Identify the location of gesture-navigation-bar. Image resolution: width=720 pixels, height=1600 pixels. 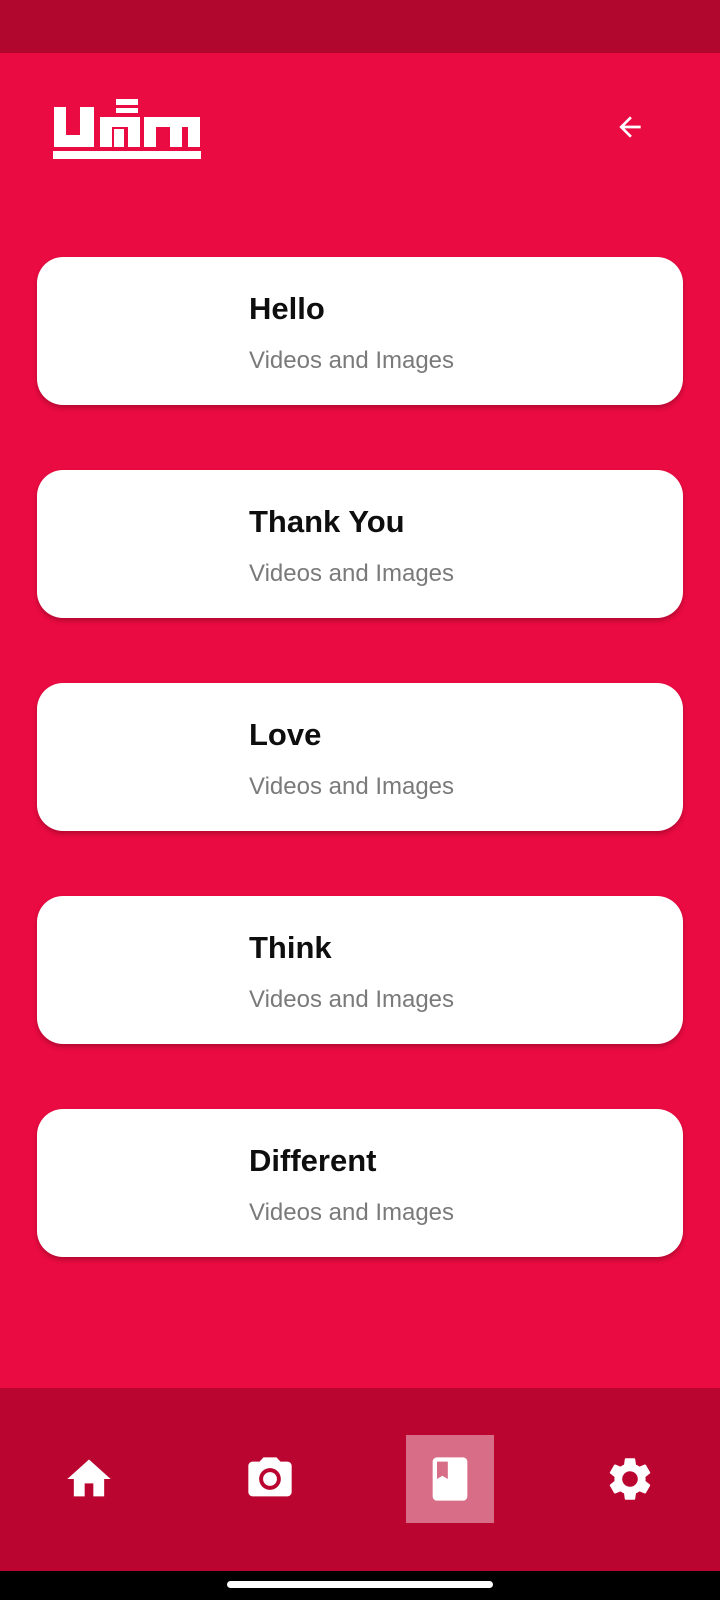
(360, 1585).